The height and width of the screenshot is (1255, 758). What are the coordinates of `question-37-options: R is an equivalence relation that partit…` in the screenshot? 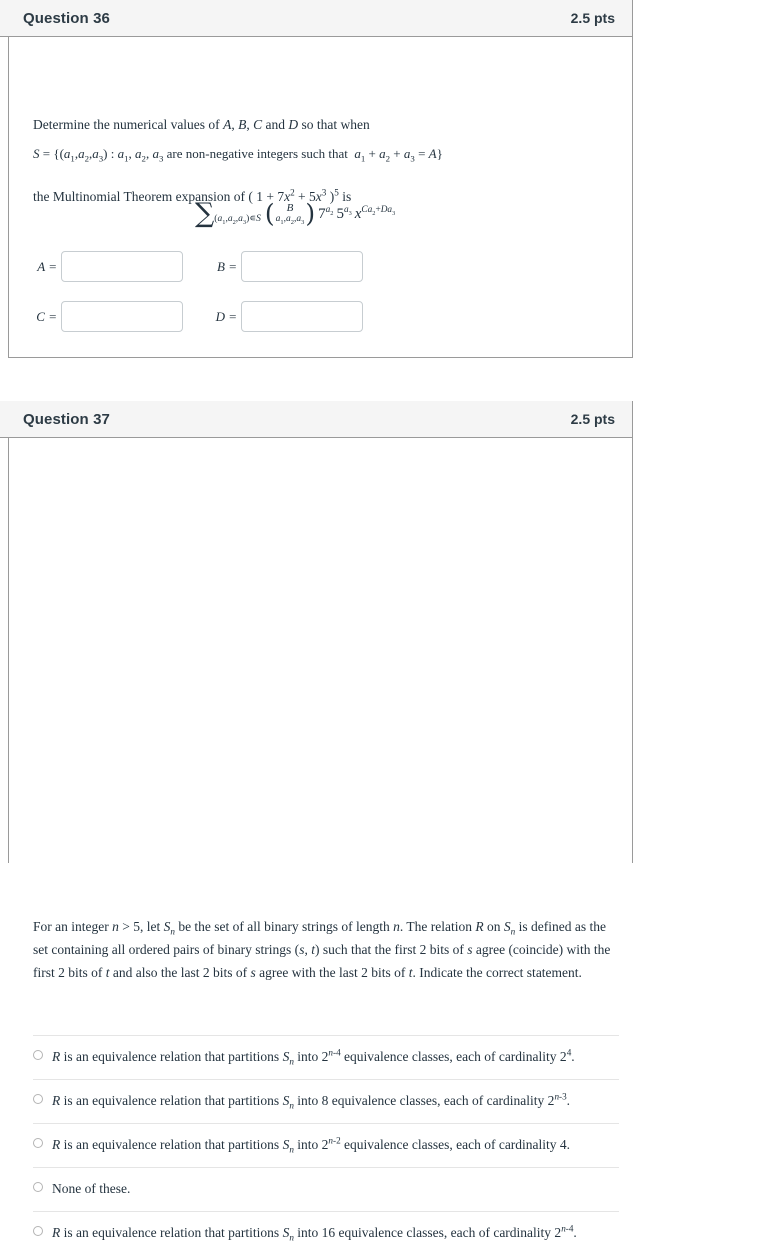 It's located at (326, 1145).